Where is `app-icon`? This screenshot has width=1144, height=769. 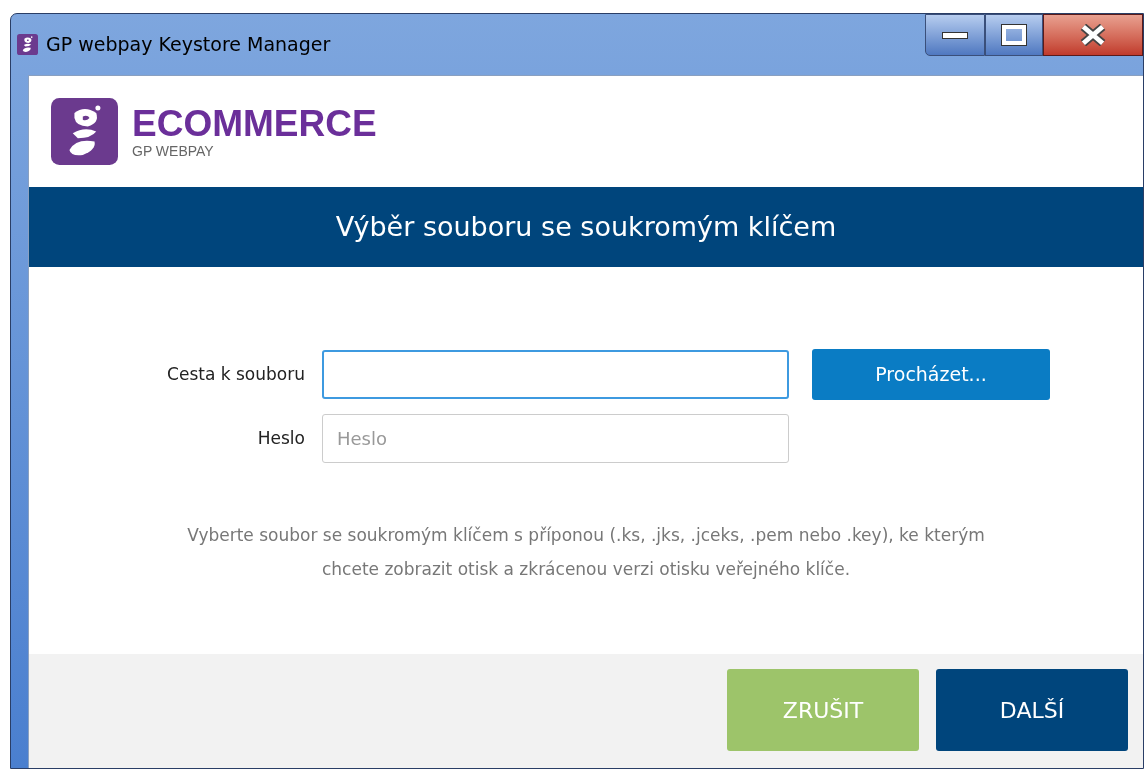
app-icon is located at coordinates (27, 44).